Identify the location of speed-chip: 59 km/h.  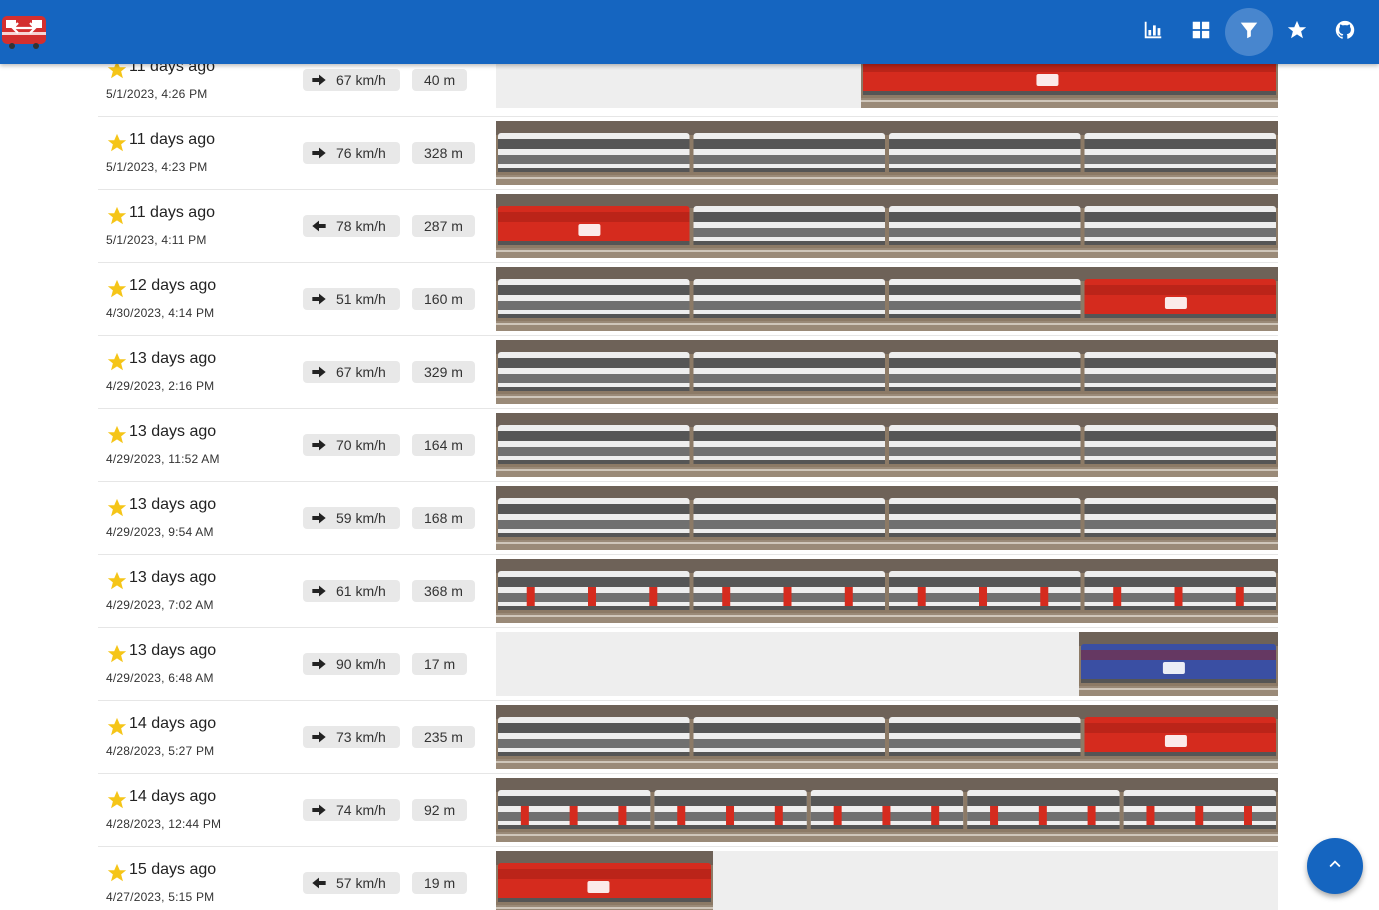
(351, 518).